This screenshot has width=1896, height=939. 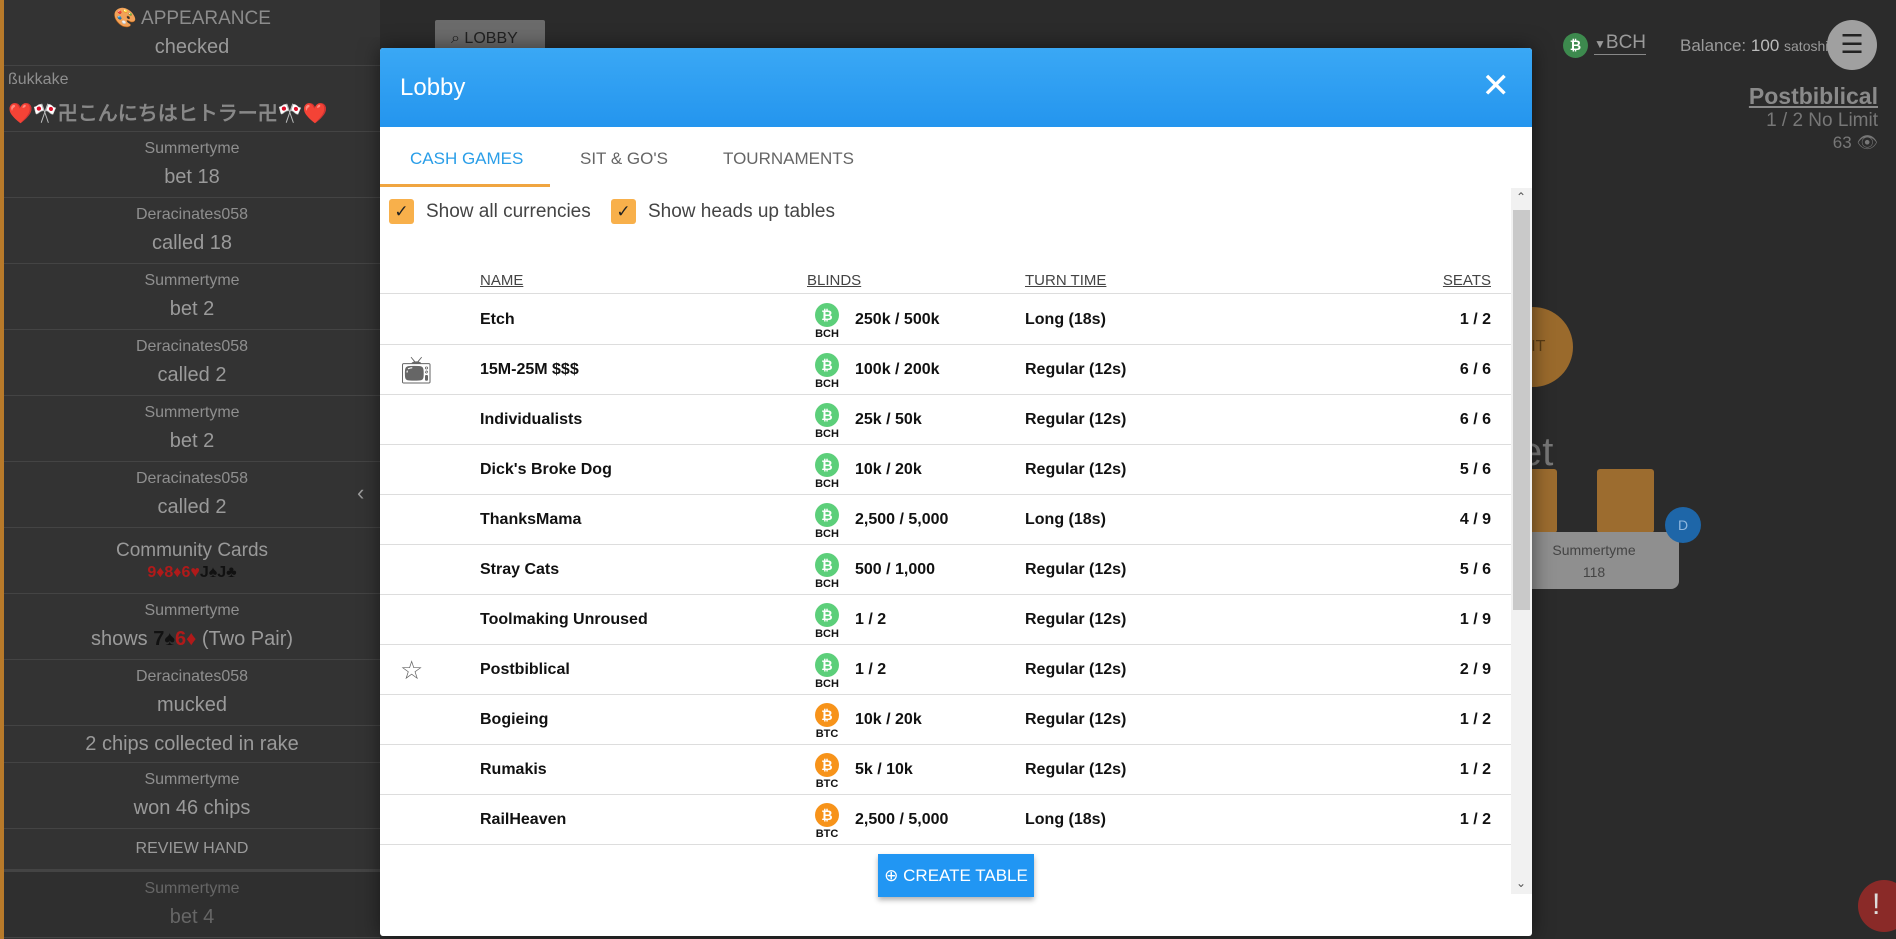 I want to click on col-name: NAME, so click(x=501, y=280).